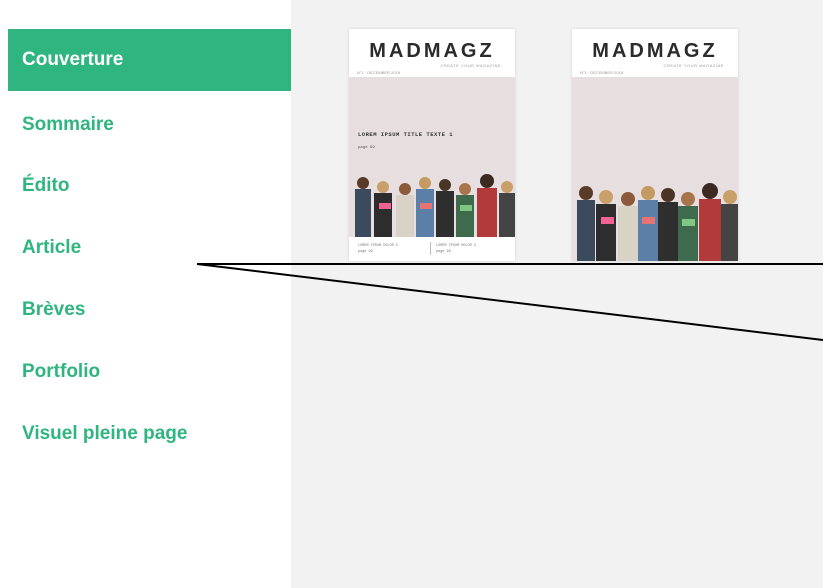 The image size is (823, 588). Describe the element at coordinates (149, 186) in the screenshot. I see `sidebar-item-edito: Édito` at that location.